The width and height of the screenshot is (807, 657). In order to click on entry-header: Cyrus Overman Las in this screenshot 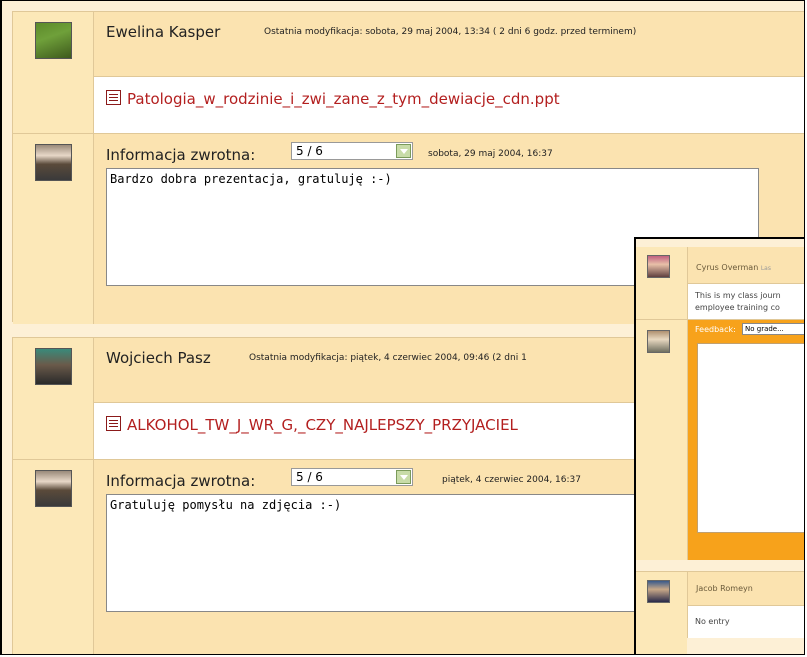, I will do `click(745, 265)`.